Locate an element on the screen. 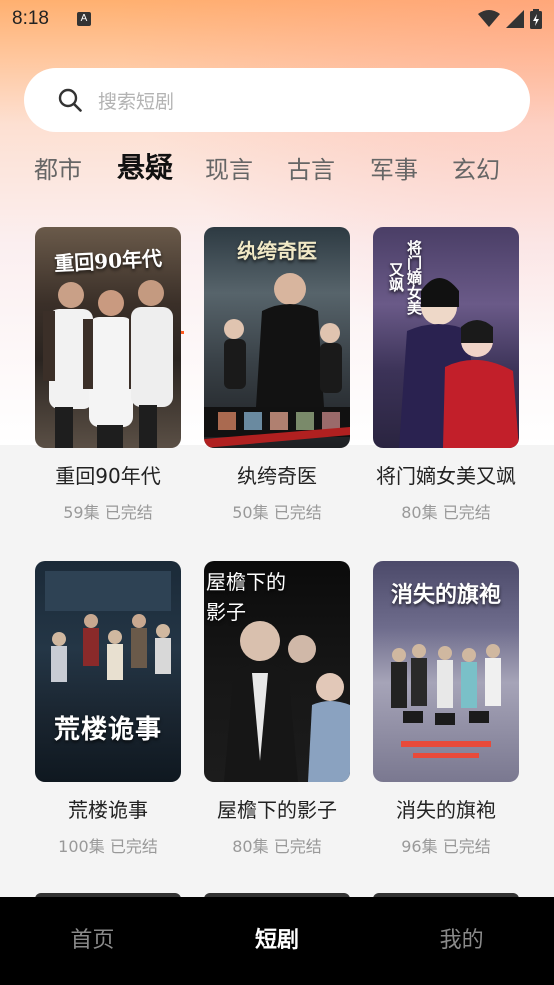 The image size is (554, 985). drama-meta: 96集 已完结 is located at coordinates (446, 845).